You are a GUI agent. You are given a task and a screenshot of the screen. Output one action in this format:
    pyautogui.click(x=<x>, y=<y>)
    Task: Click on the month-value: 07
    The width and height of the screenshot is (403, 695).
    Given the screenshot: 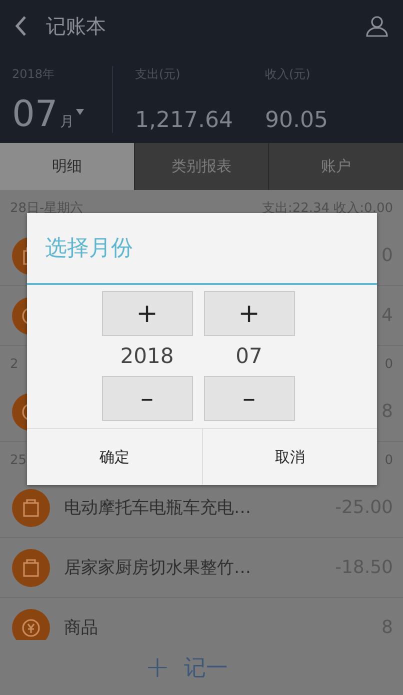 What is the action you would take?
    pyautogui.click(x=35, y=115)
    